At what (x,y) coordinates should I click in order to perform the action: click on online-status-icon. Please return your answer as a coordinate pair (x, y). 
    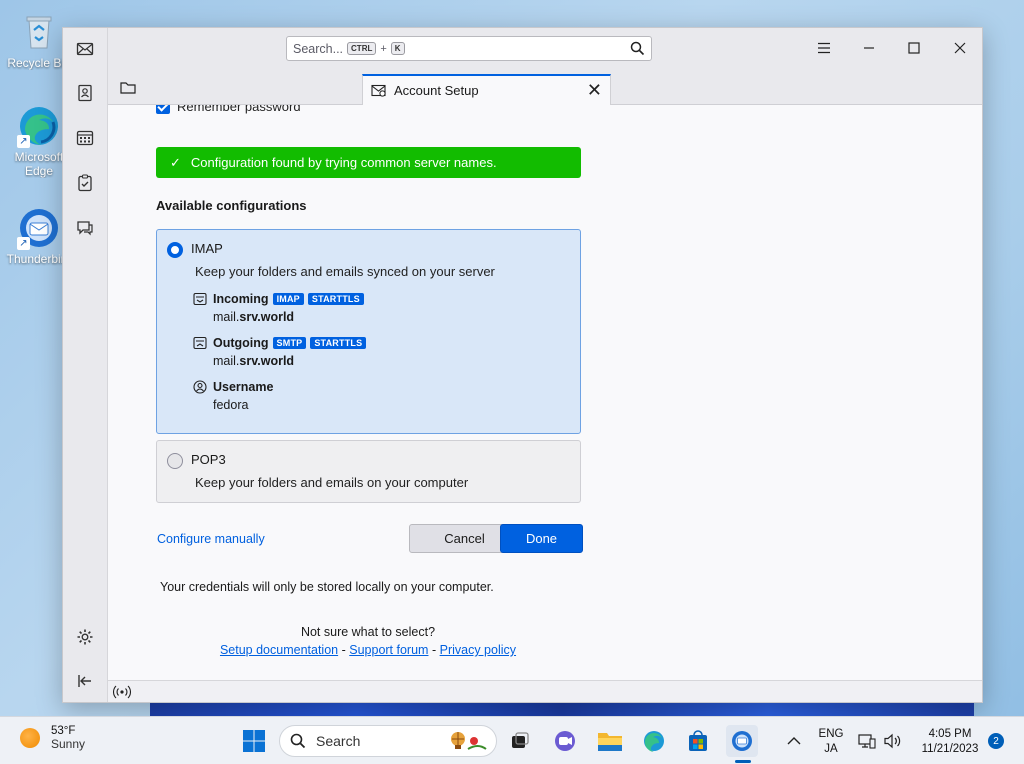
    Looking at the image, I should click on (122, 693).